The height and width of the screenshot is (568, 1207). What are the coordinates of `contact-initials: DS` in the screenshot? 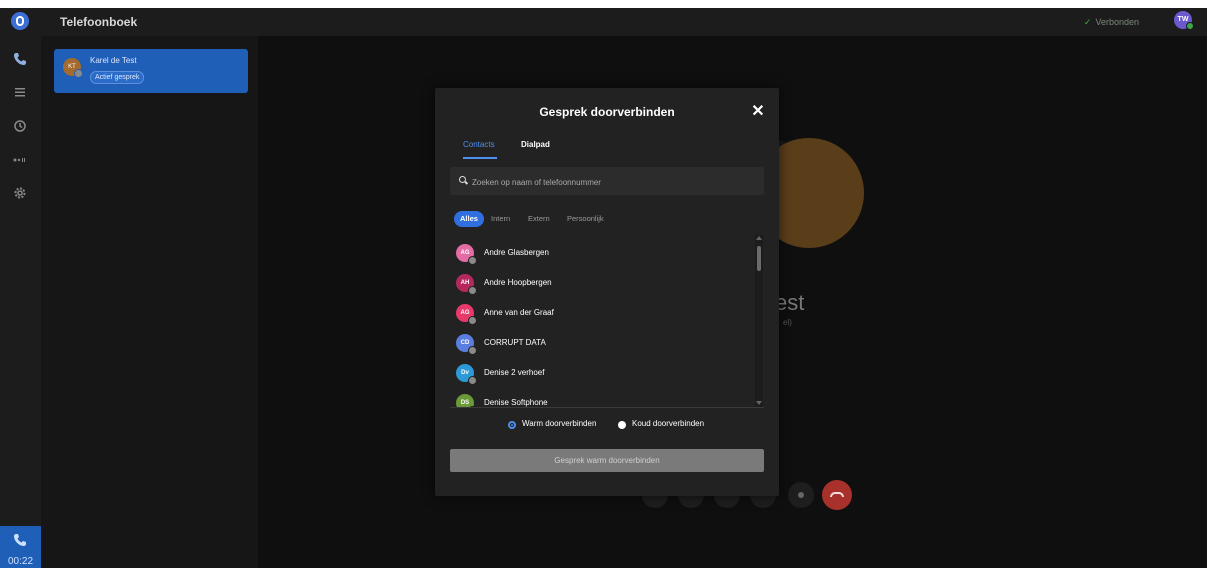 It's located at (465, 403).